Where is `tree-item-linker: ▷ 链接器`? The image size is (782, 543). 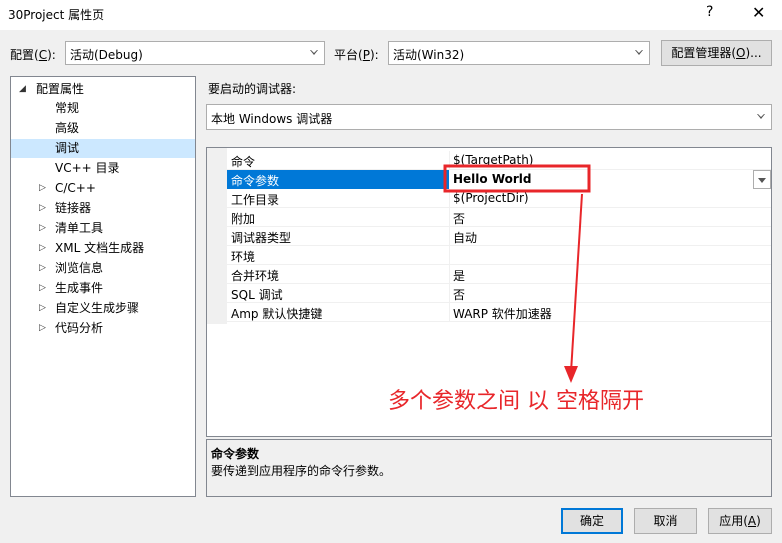 tree-item-linker: ▷ 链接器 is located at coordinates (103, 208).